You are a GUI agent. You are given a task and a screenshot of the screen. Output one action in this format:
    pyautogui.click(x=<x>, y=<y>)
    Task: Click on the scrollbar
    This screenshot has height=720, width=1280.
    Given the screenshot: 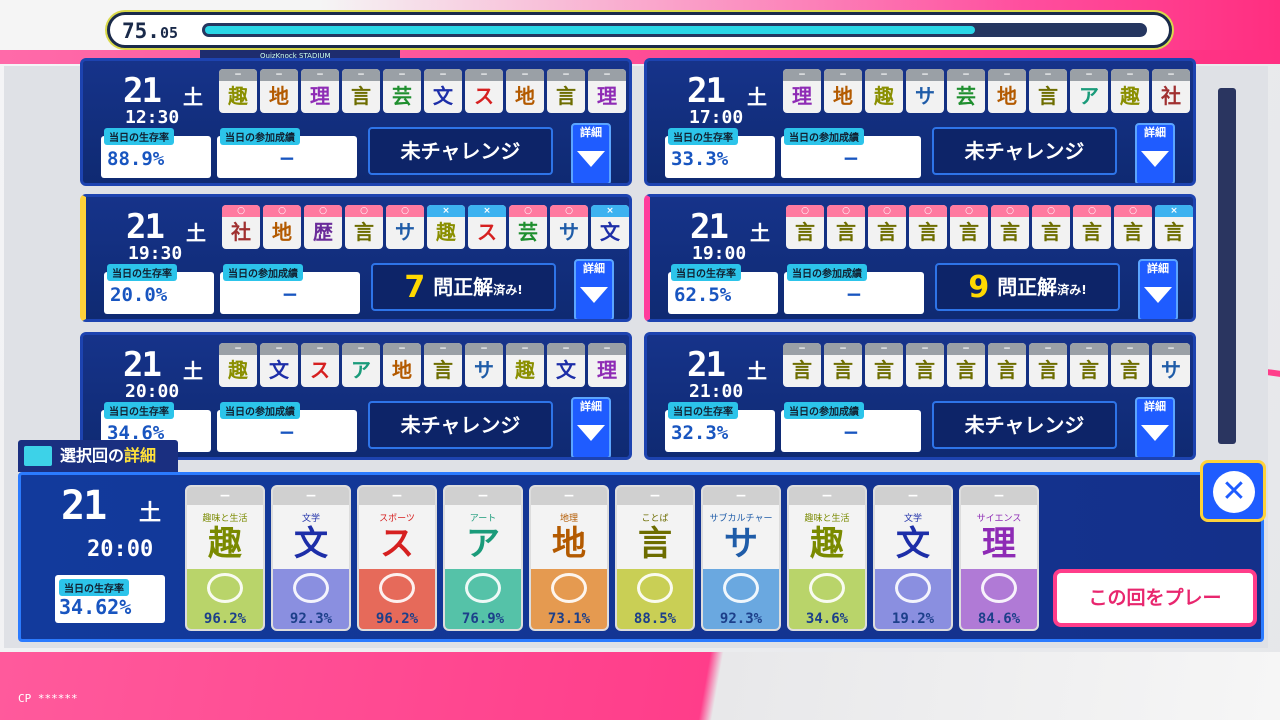 What is the action you would take?
    pyautogui.click(x=1227, y=266)
    